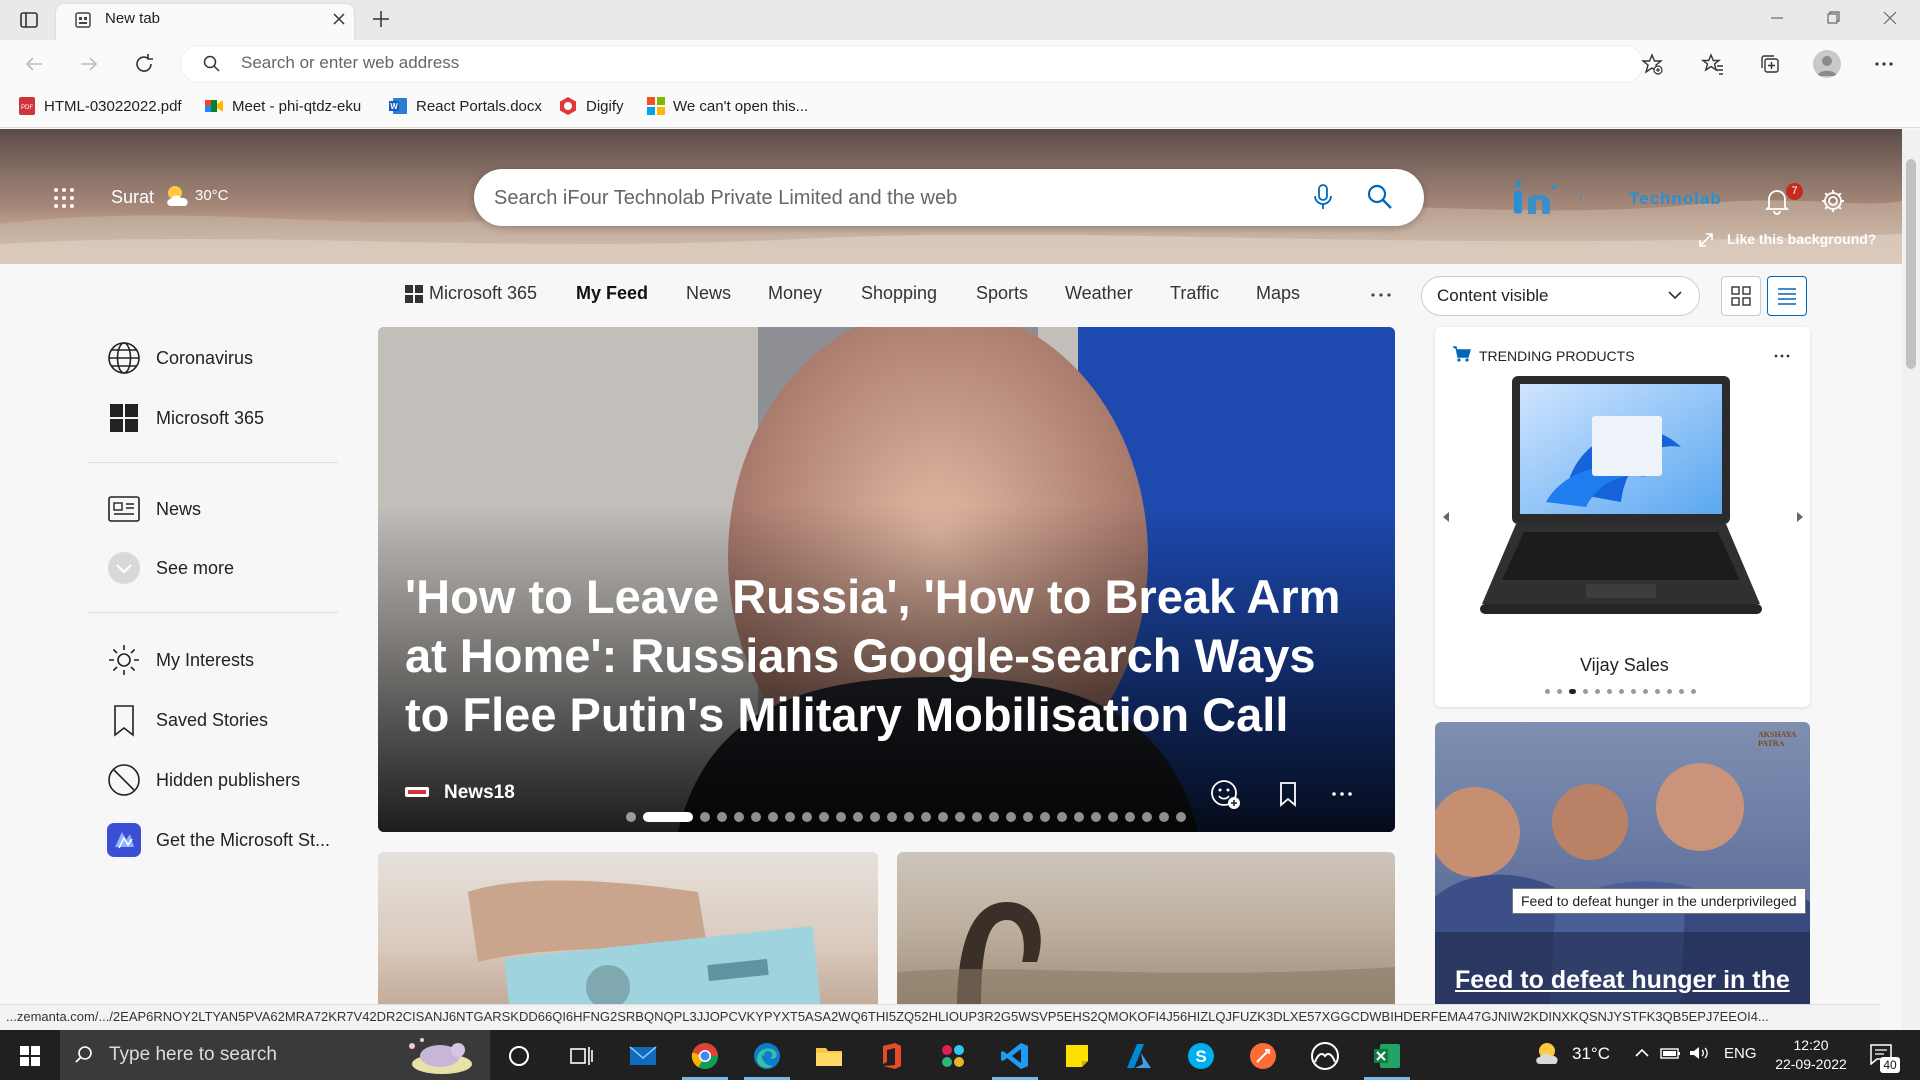 The height and width of the screenshot is (1080, 1920). What do you see at coordinates (381, 19) in the screenshot?
I see `new-tab-button` at bounding box center [381, 19].